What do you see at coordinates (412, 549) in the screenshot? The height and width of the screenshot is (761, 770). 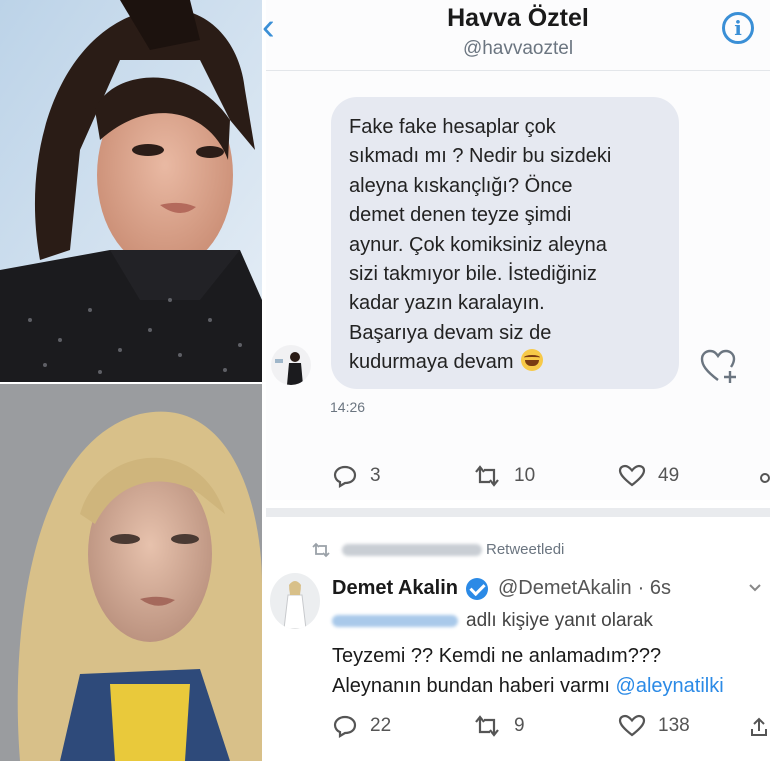 I see `blurred-retweeter-name` at bounding box center [412, 549].